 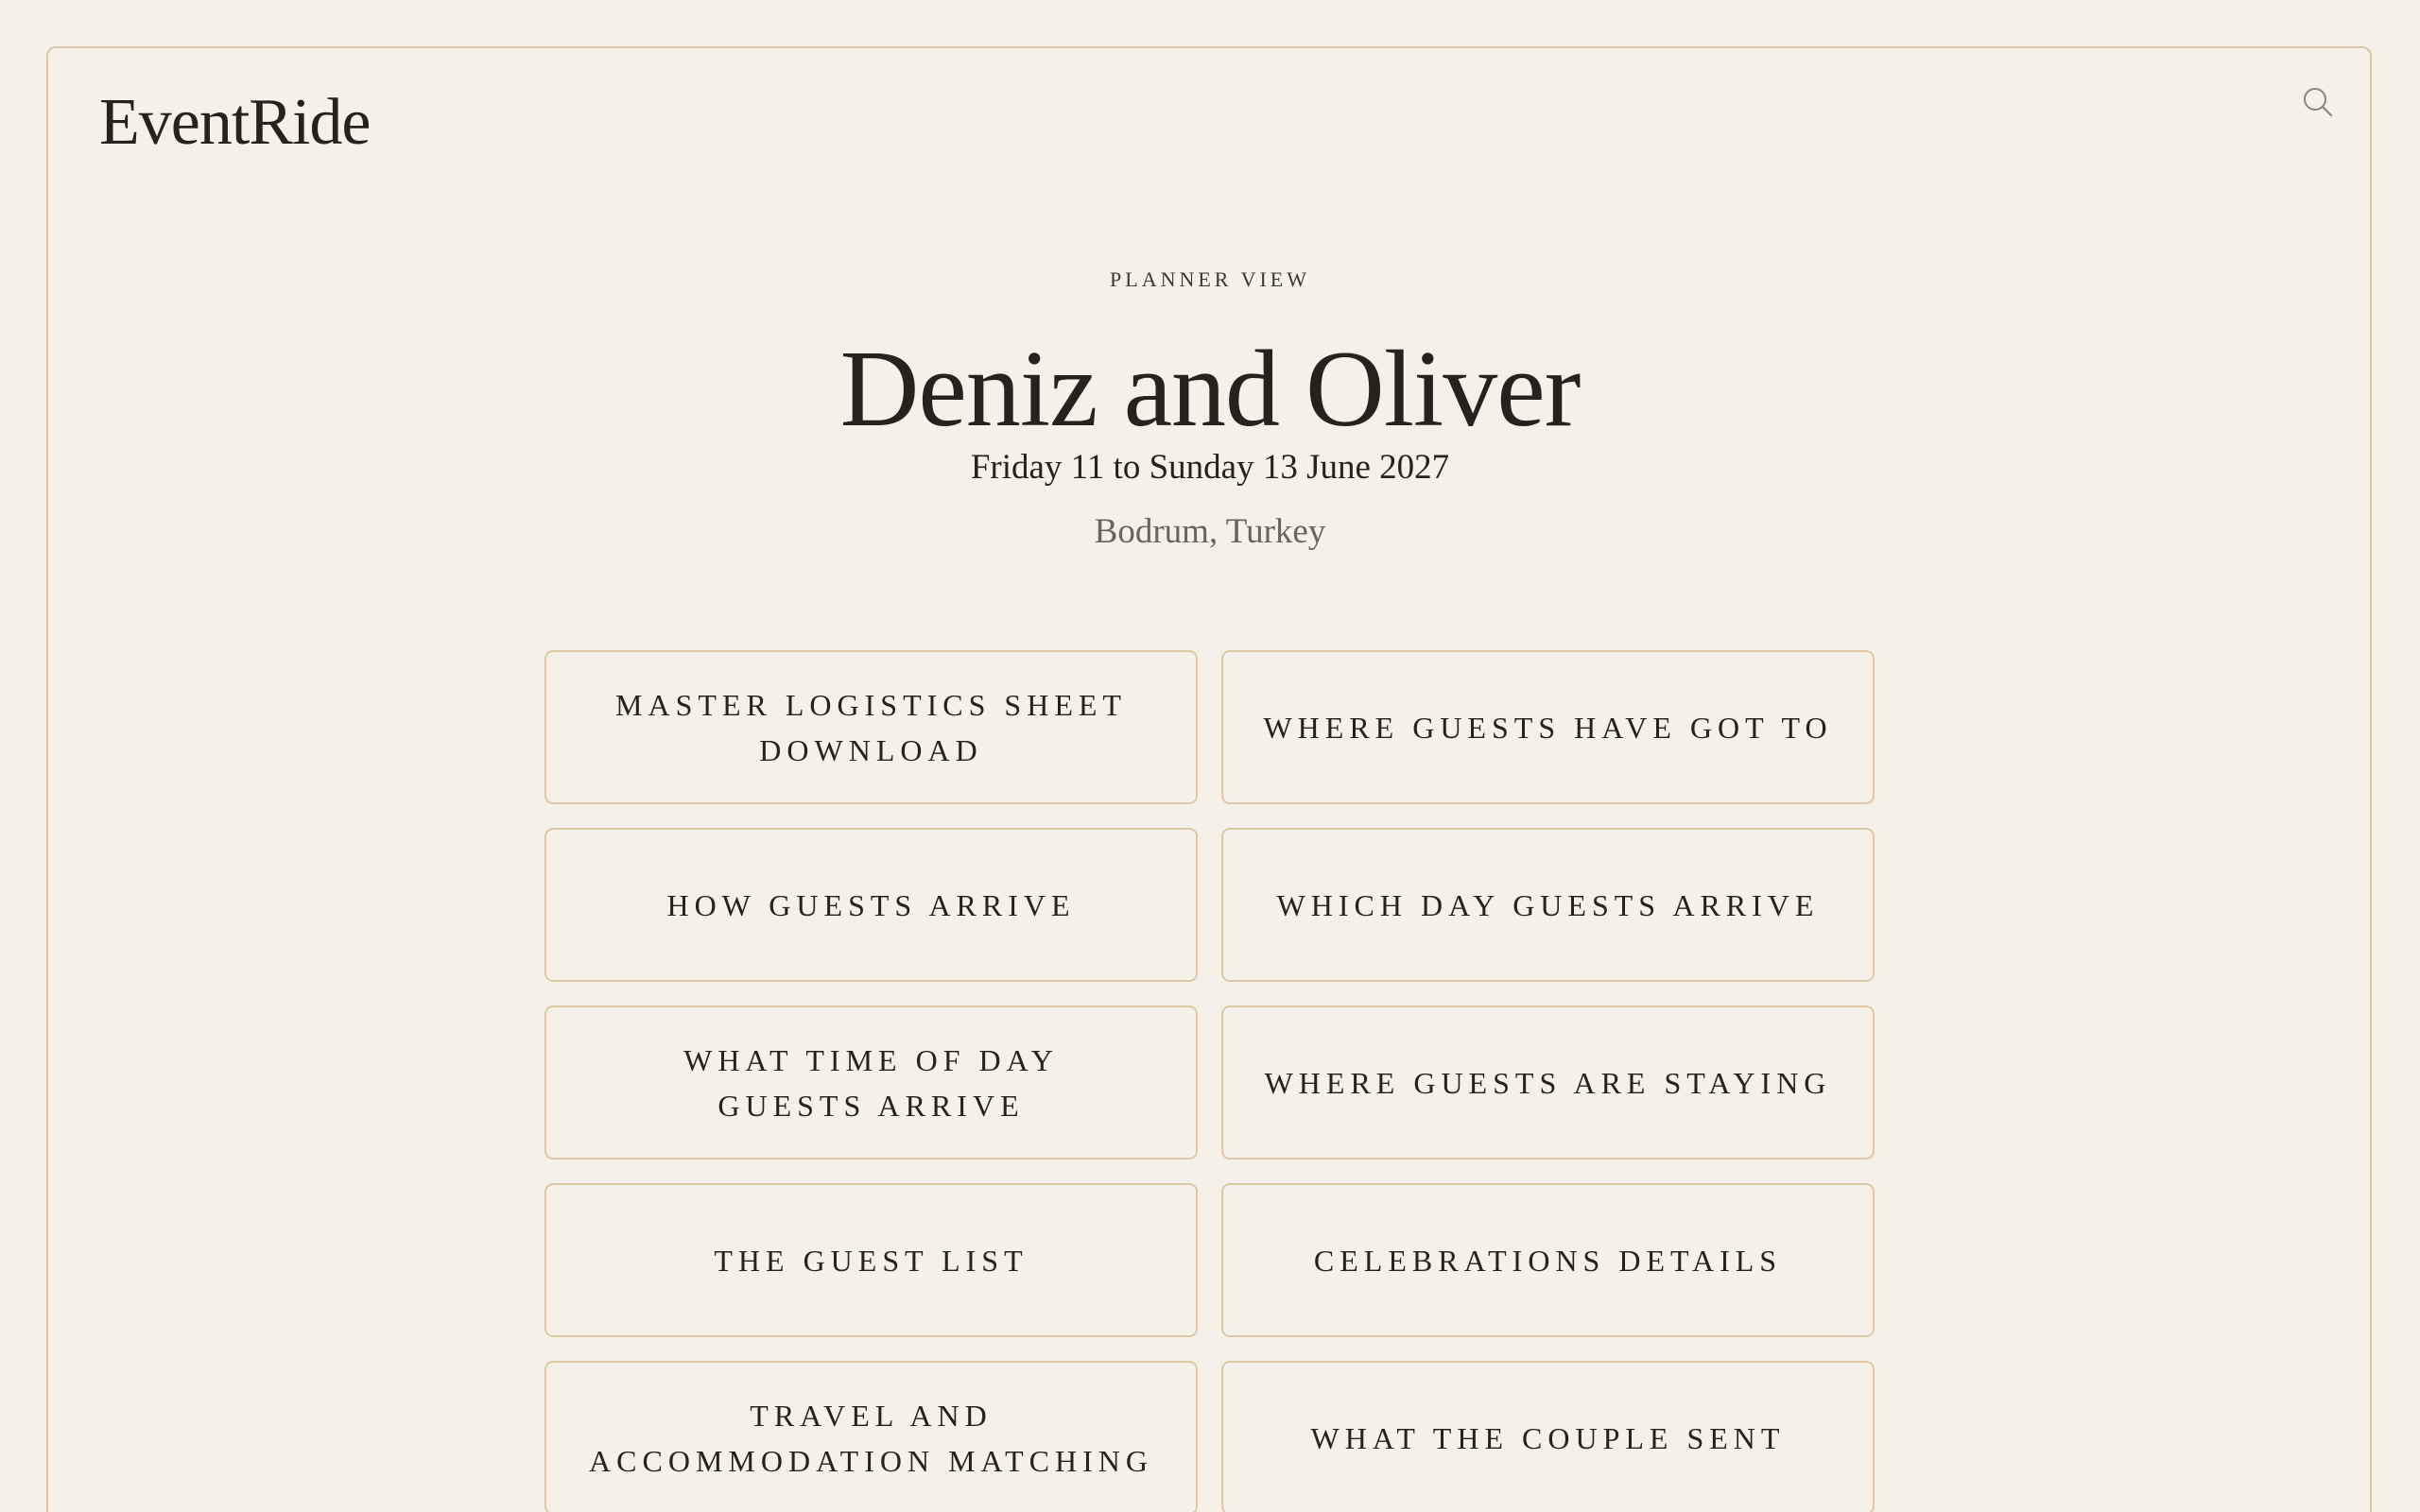 I want to click on tile-what-the-couple-sent: WHAT THE COUPLE SENT, so click(x=1548, y=1436).